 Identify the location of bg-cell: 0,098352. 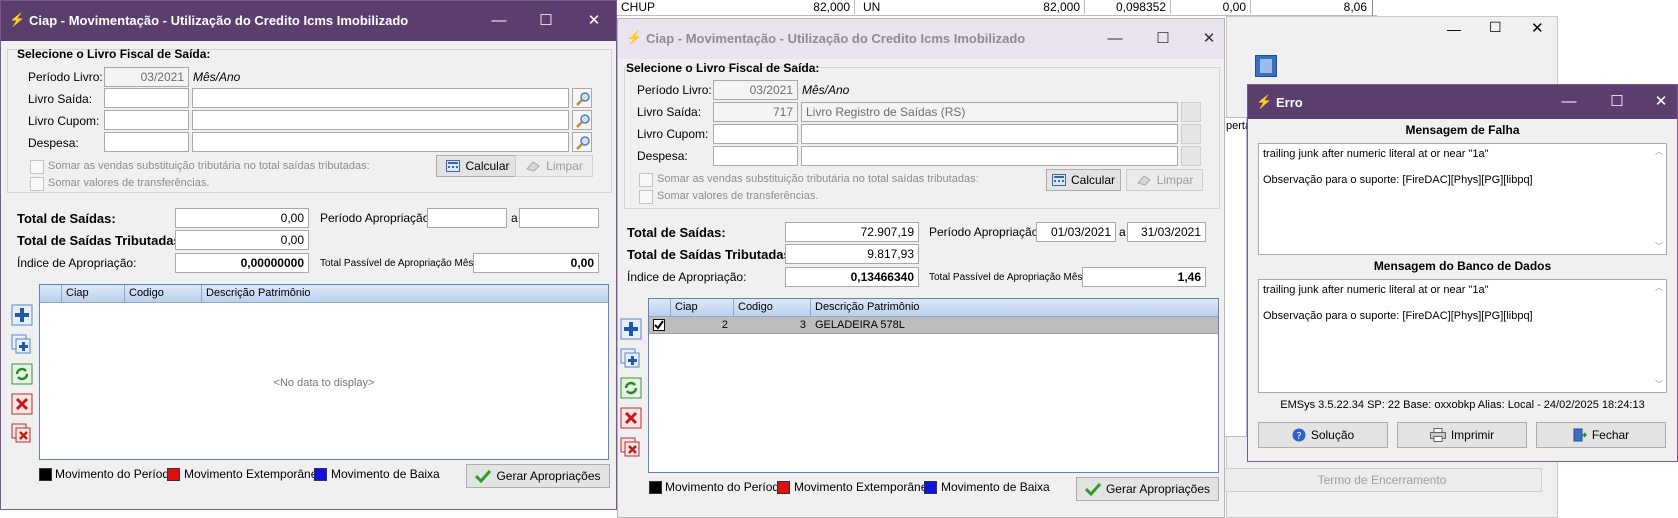
(1131, 7).